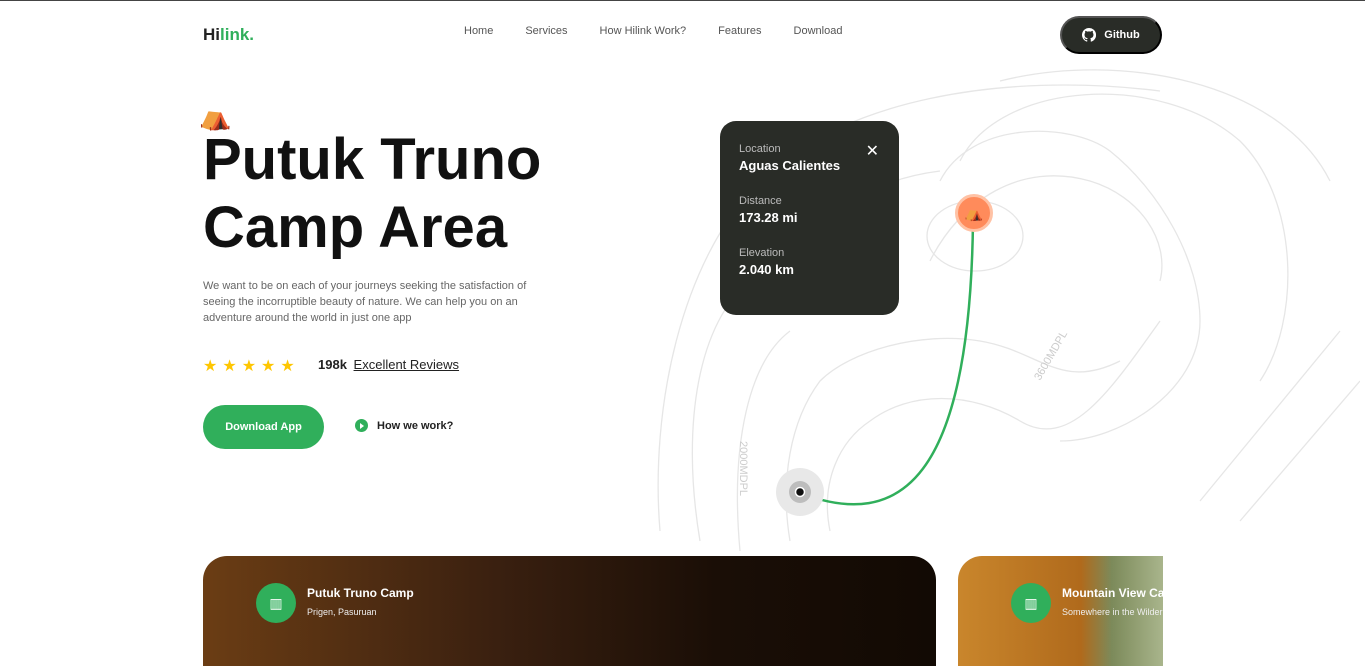 The image size is (1365, 666). What do you see at coordinates (415, 425) in the screenshot?
I see `how-label: How we work?` at bounding box center [415, 425].